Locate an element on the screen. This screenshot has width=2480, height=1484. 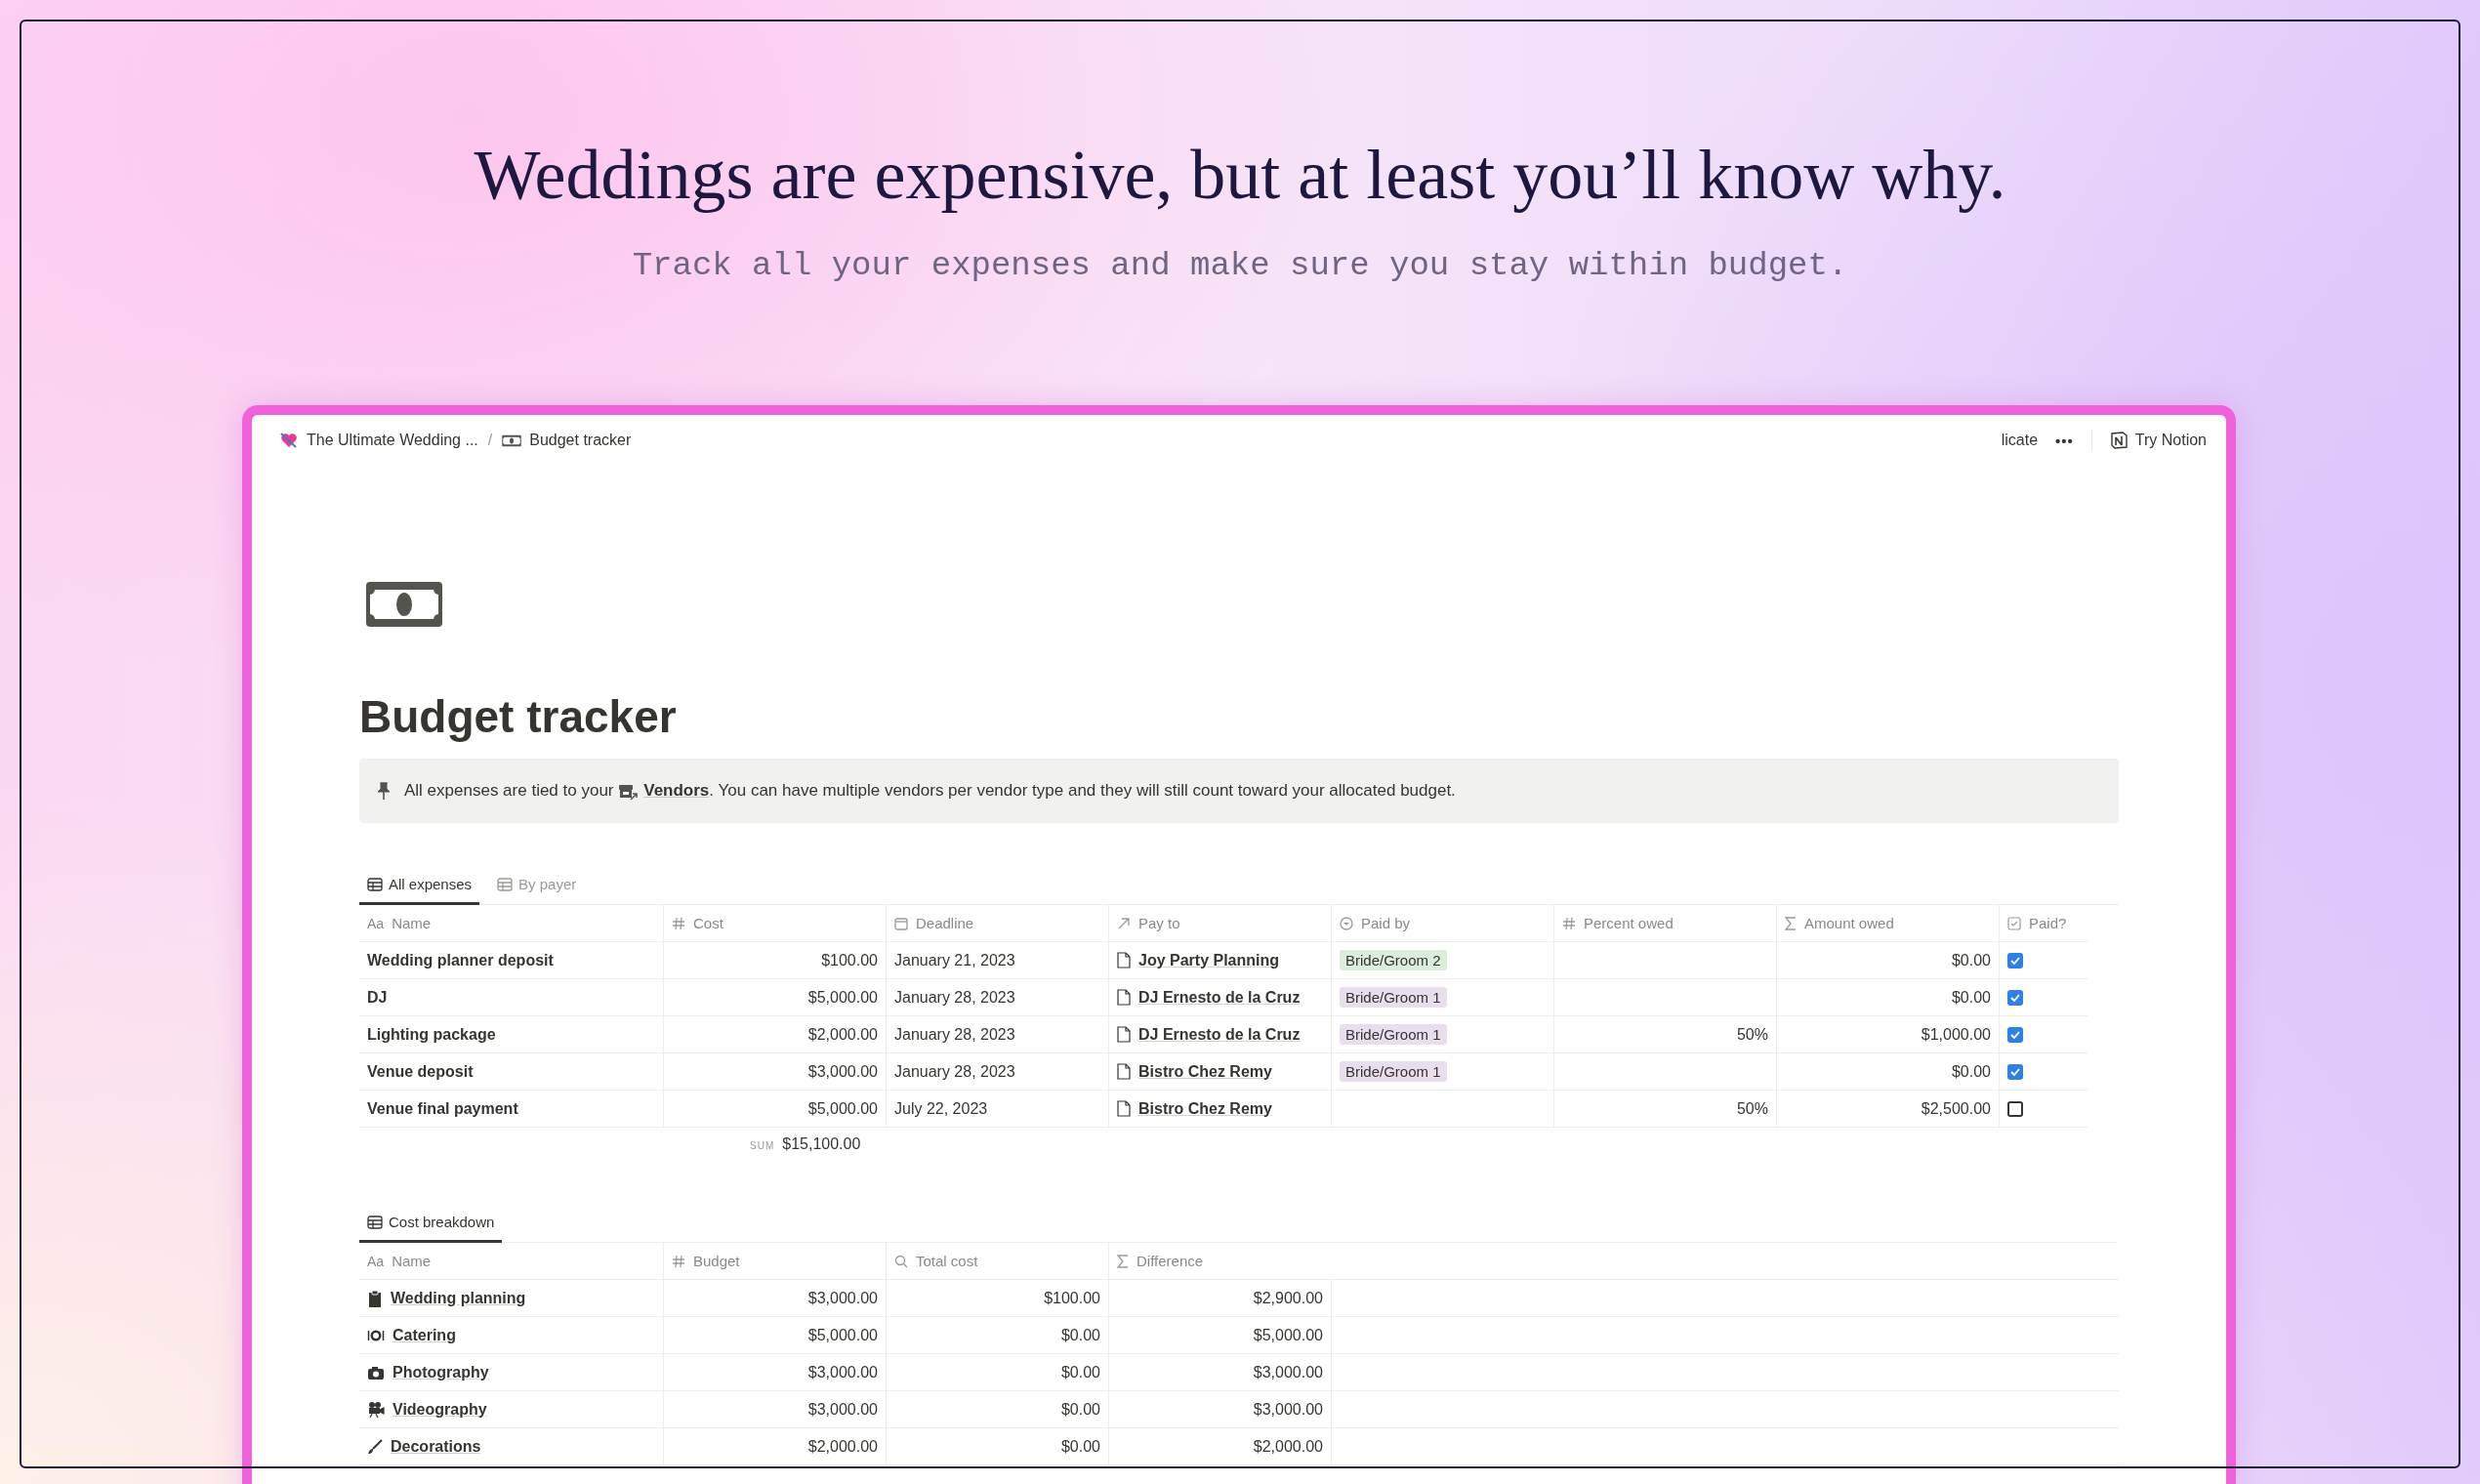
view-tab: All expenses is located at coordinates (419, 888).